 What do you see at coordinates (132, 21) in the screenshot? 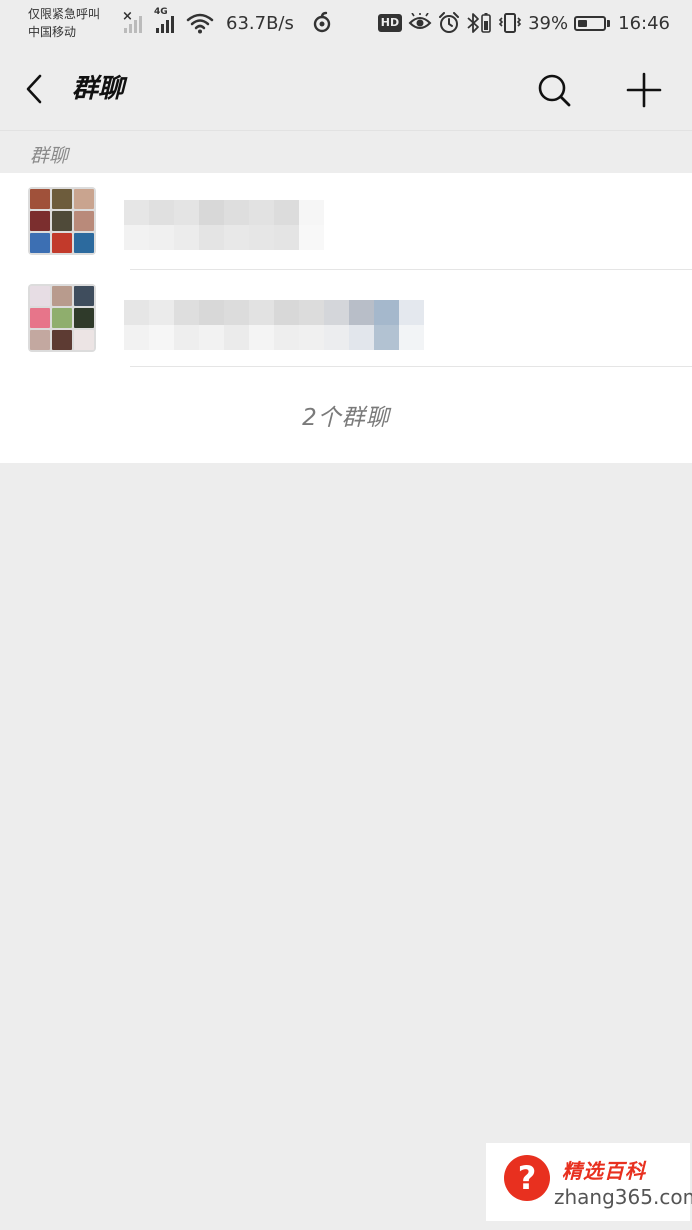
I see `sim1-signal-icon: ×` at bounding box center [132, 21].